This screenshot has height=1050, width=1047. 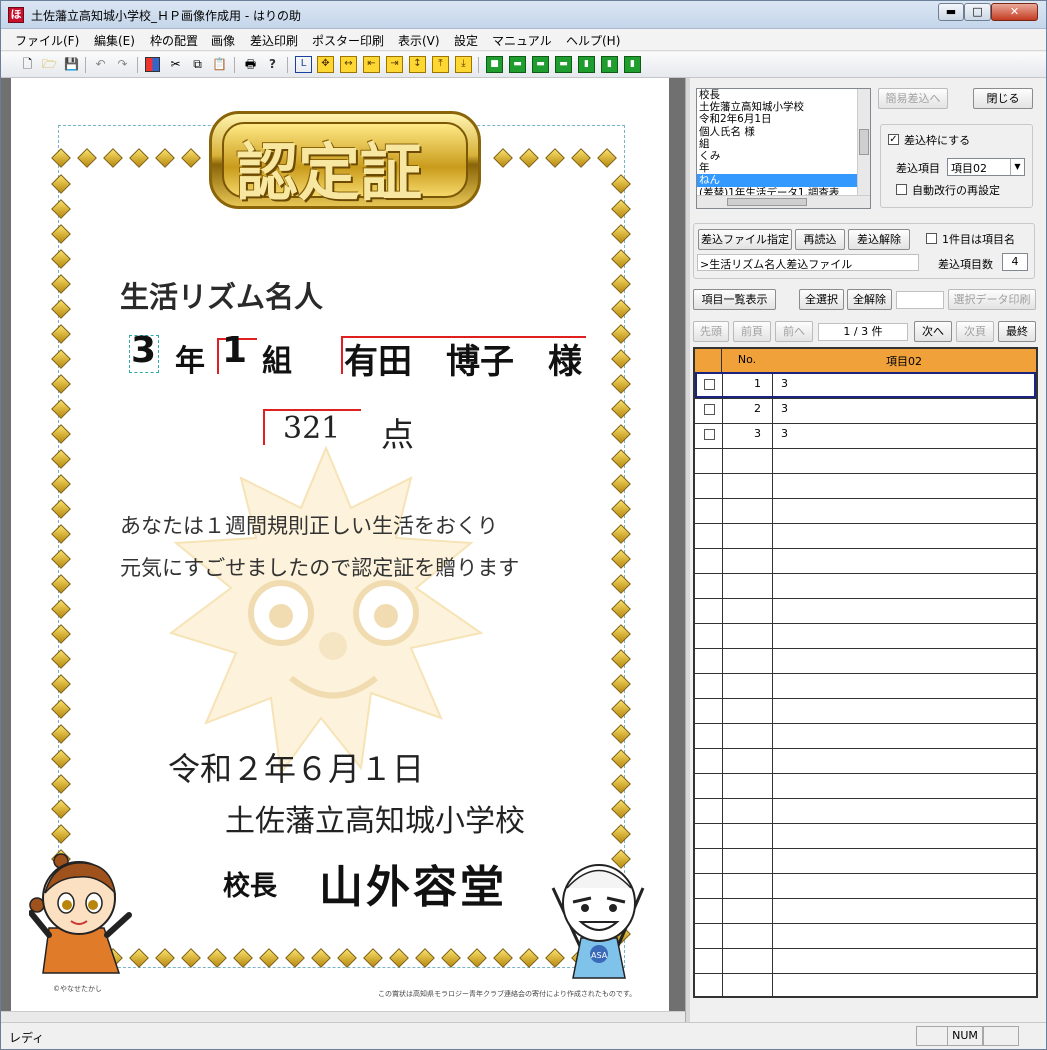 What do you see at coordinates (869, 299) in the screenshot?
I see `deselect-all-button: 全解除` at bounding box center [869, 299].